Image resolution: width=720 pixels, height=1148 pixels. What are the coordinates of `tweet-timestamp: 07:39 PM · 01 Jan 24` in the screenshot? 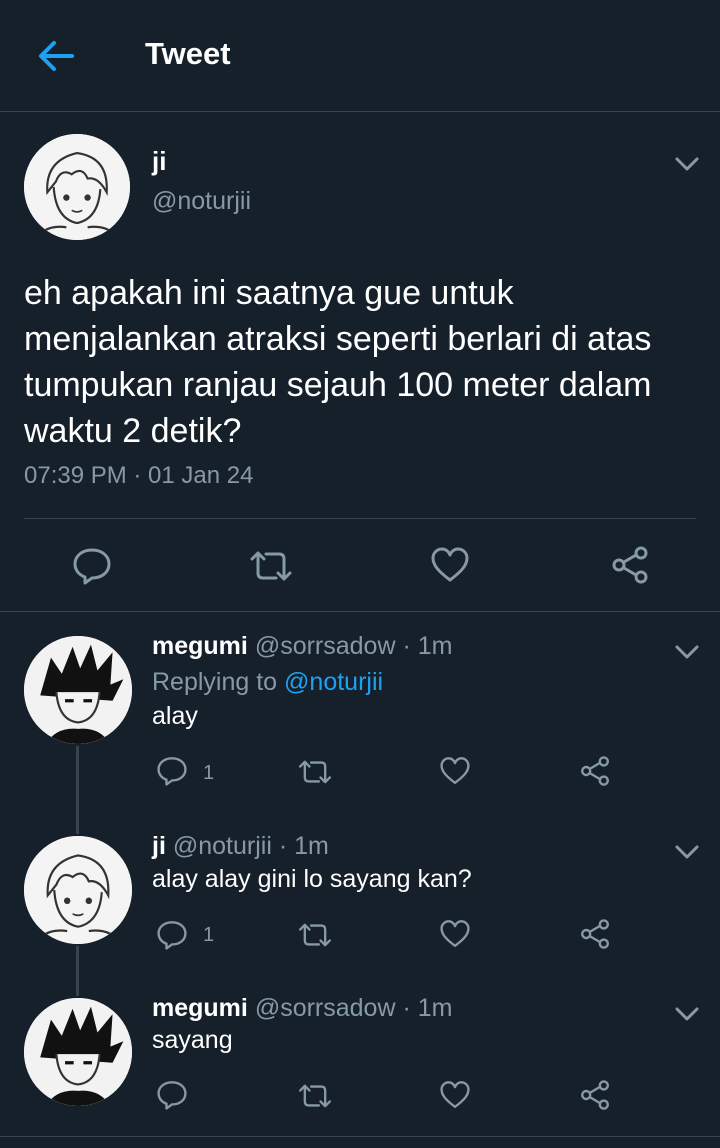 It's located at (139, 475).